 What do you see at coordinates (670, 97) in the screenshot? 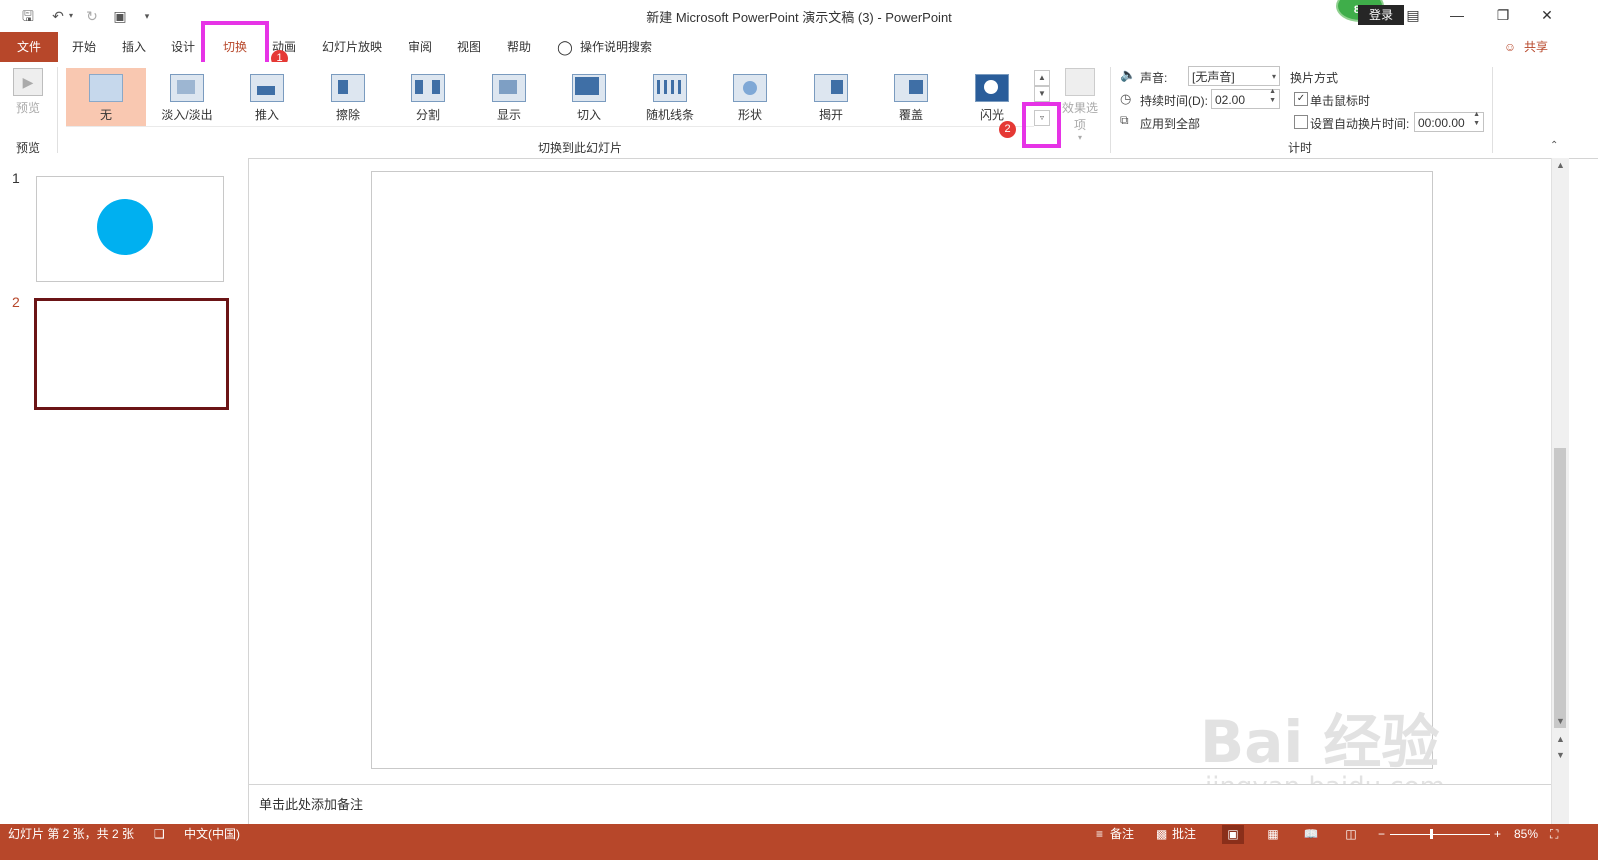
I see `transition-random-bars: 随机线条` at bounding box center [670, 97].